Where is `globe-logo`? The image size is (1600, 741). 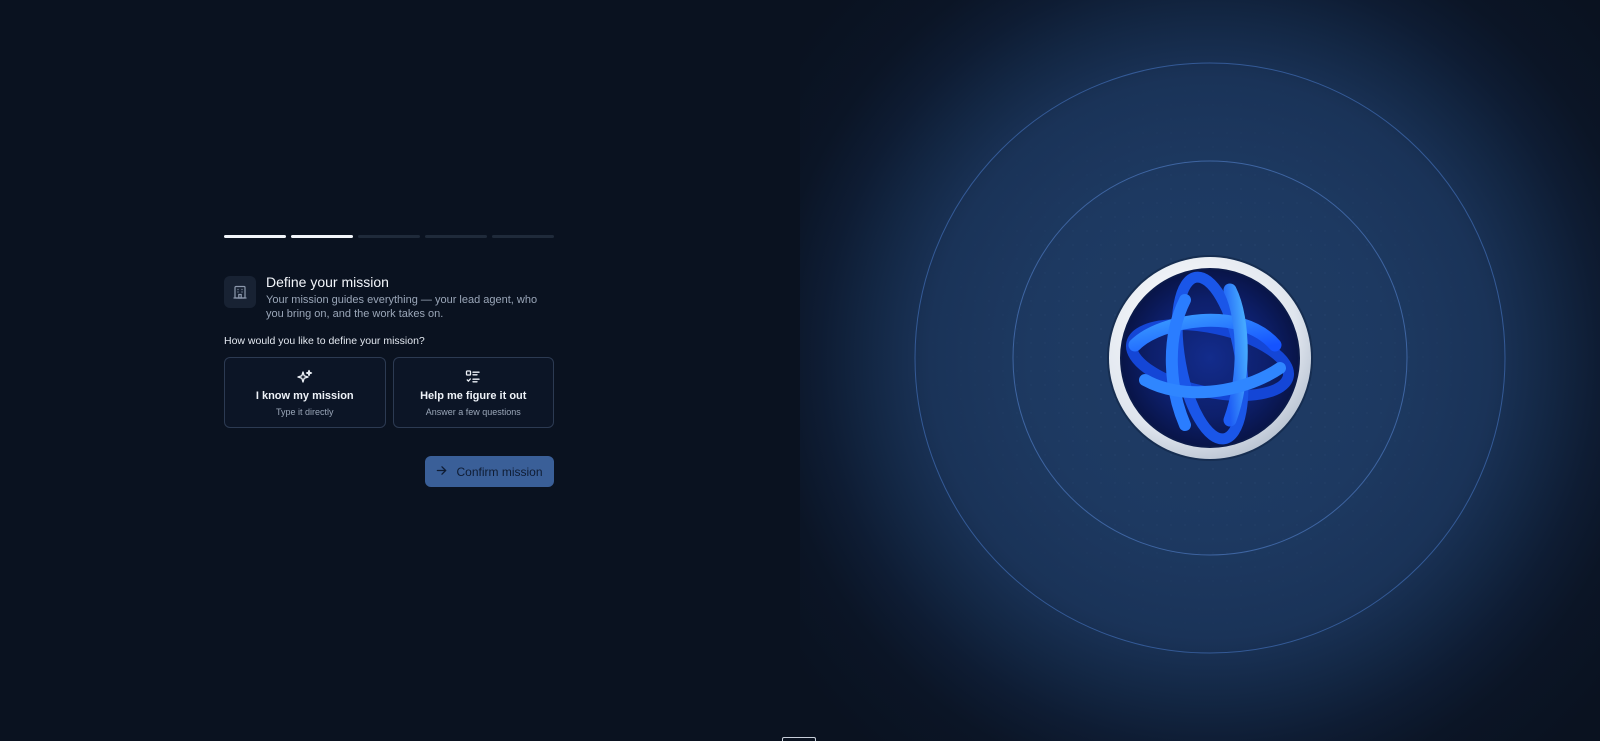
globe-logo is located at coordinates (1210, 358).